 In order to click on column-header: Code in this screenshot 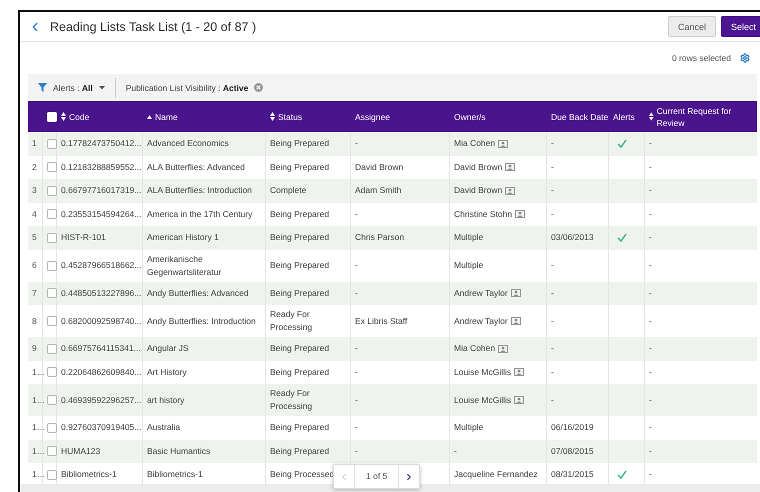, I will do `click(79, 116)`.